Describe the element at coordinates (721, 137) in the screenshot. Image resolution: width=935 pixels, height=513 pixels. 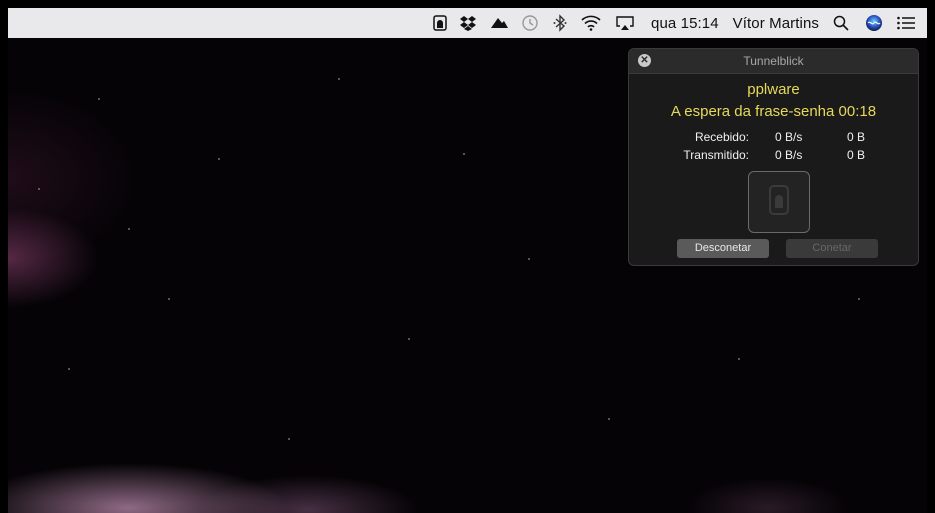
I see `received-label: Recebido:` at that location.